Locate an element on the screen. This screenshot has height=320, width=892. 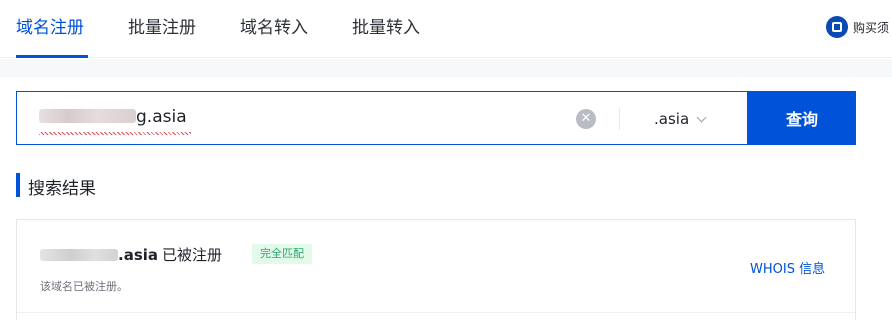
tab-domain-transfer: 域名转入 is located at coordinates (274, 28).